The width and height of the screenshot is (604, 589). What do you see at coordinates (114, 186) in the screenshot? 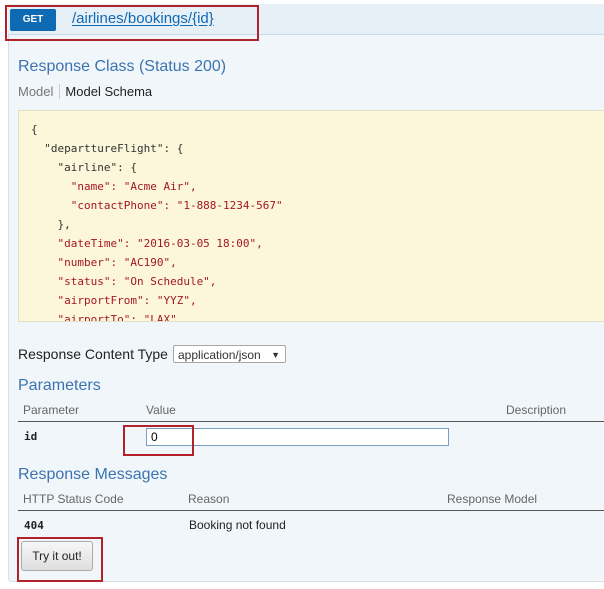
I see `schema-line: "name": "Acme Air",` at bounding box center [114, 186].